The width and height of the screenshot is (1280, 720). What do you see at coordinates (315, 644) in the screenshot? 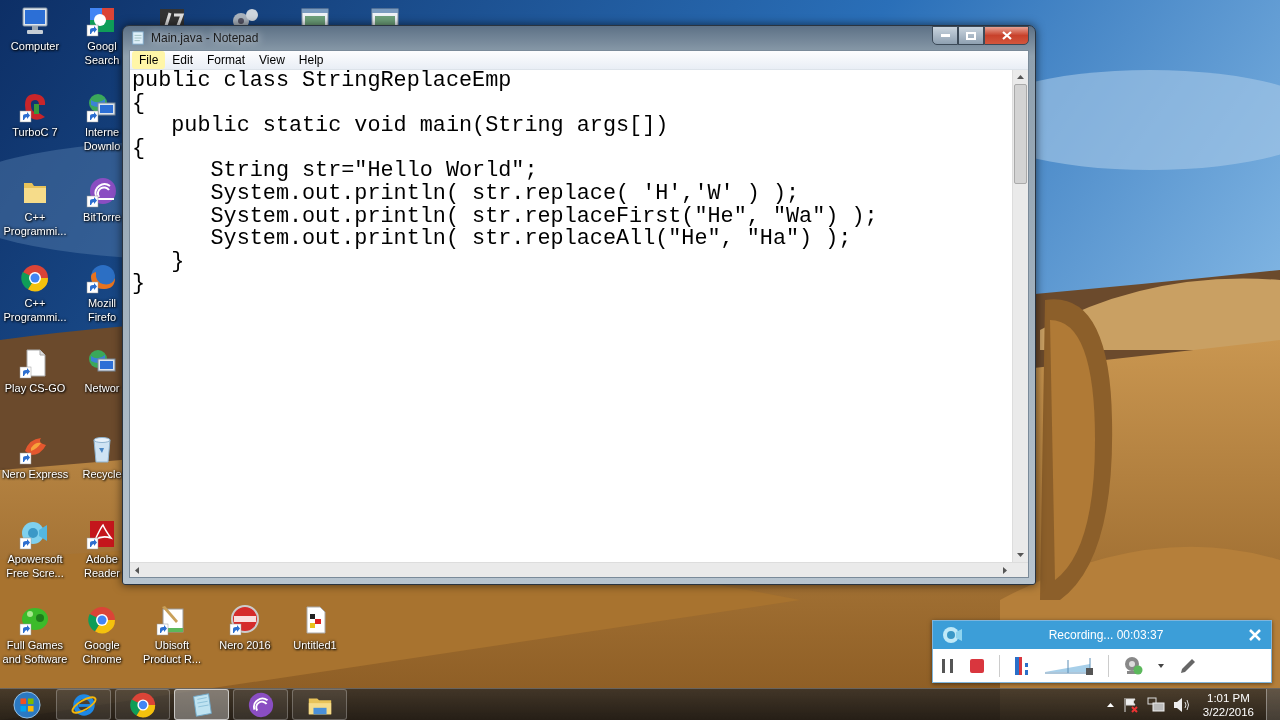
I see `icon-label: Untitled1` at bounding box center [315, 644].